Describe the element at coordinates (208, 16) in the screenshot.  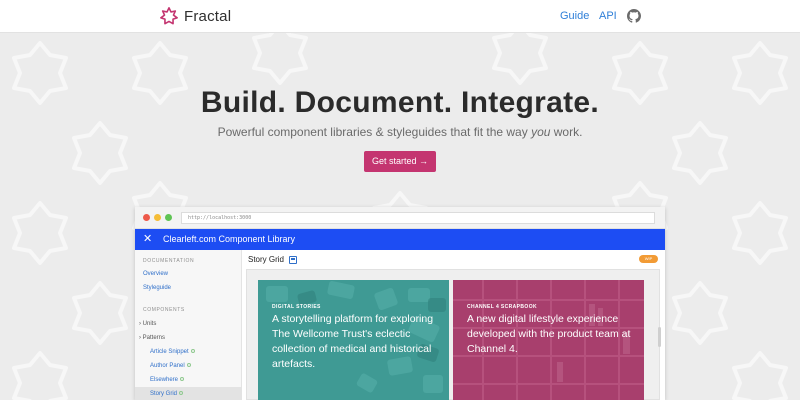
I see `brand-name: Fractal` at that location.